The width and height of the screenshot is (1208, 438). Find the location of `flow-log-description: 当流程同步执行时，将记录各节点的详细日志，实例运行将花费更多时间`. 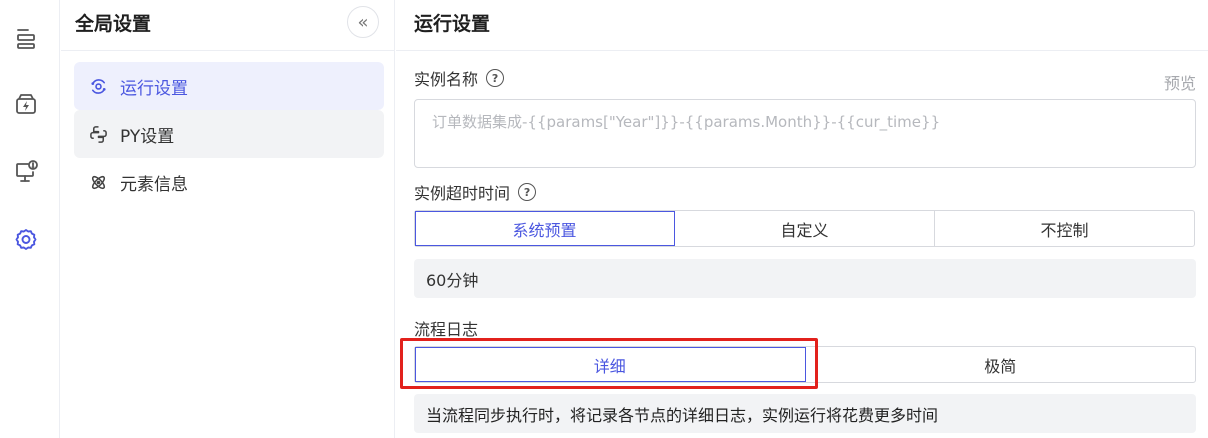

flow-log-description: 当流程同步执行时，将记录各节点的详细日志，实例运行将花费更多时间 is located at coordinates (805, 413).